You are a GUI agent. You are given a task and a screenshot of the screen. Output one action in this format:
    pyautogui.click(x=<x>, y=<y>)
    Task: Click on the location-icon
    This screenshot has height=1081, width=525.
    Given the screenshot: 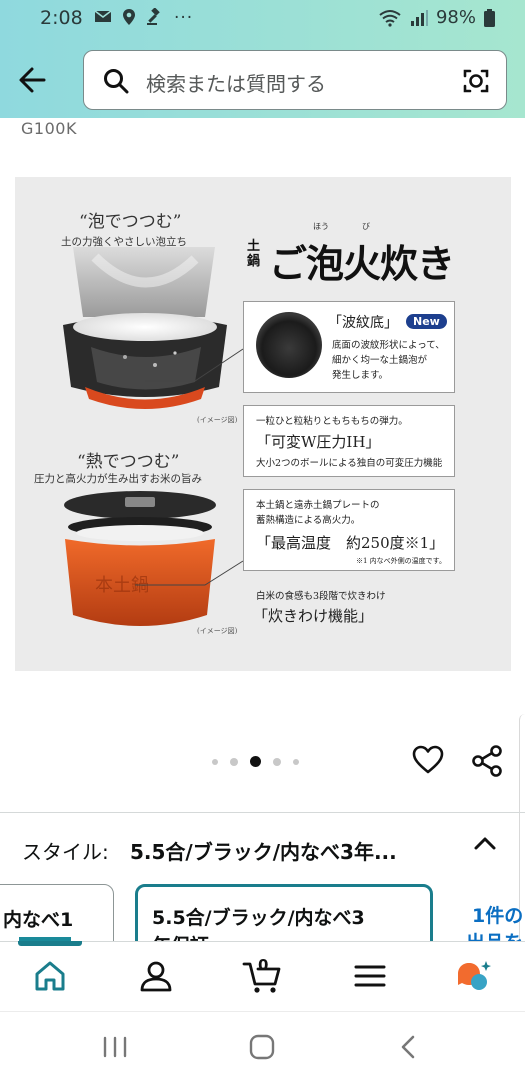 What is the action you would take?
    pyautogui.click(x=129, y=17)
    